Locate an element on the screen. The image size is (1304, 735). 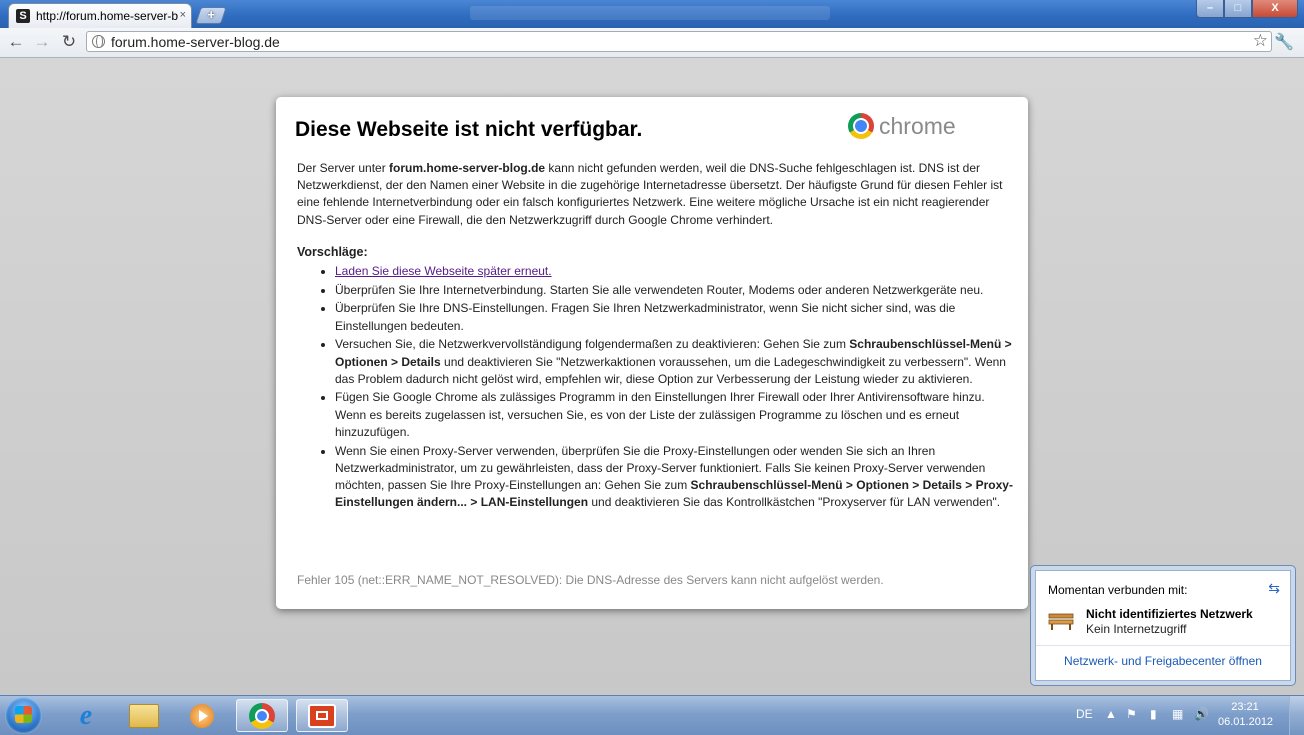
media-player-icon is located at coordinates (202, 715).